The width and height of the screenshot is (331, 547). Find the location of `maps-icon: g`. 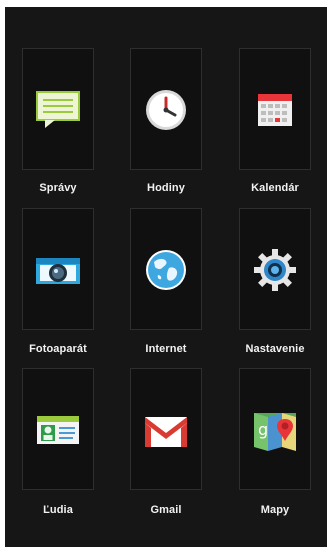

maps-icon: g is located at coordinates (275, 432).